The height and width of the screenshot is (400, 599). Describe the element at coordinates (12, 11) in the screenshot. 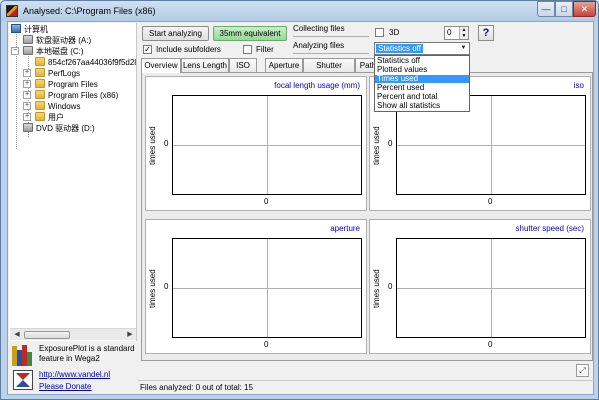

I see `app-icon` at that location.